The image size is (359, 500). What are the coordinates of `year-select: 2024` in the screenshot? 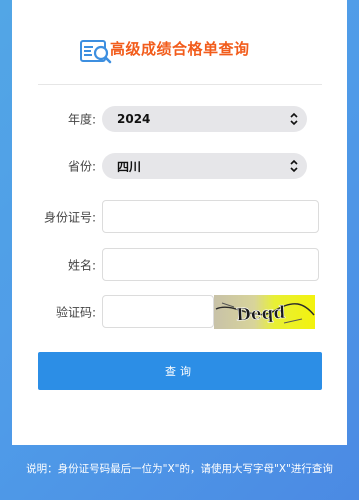 It's located at (204, 119).